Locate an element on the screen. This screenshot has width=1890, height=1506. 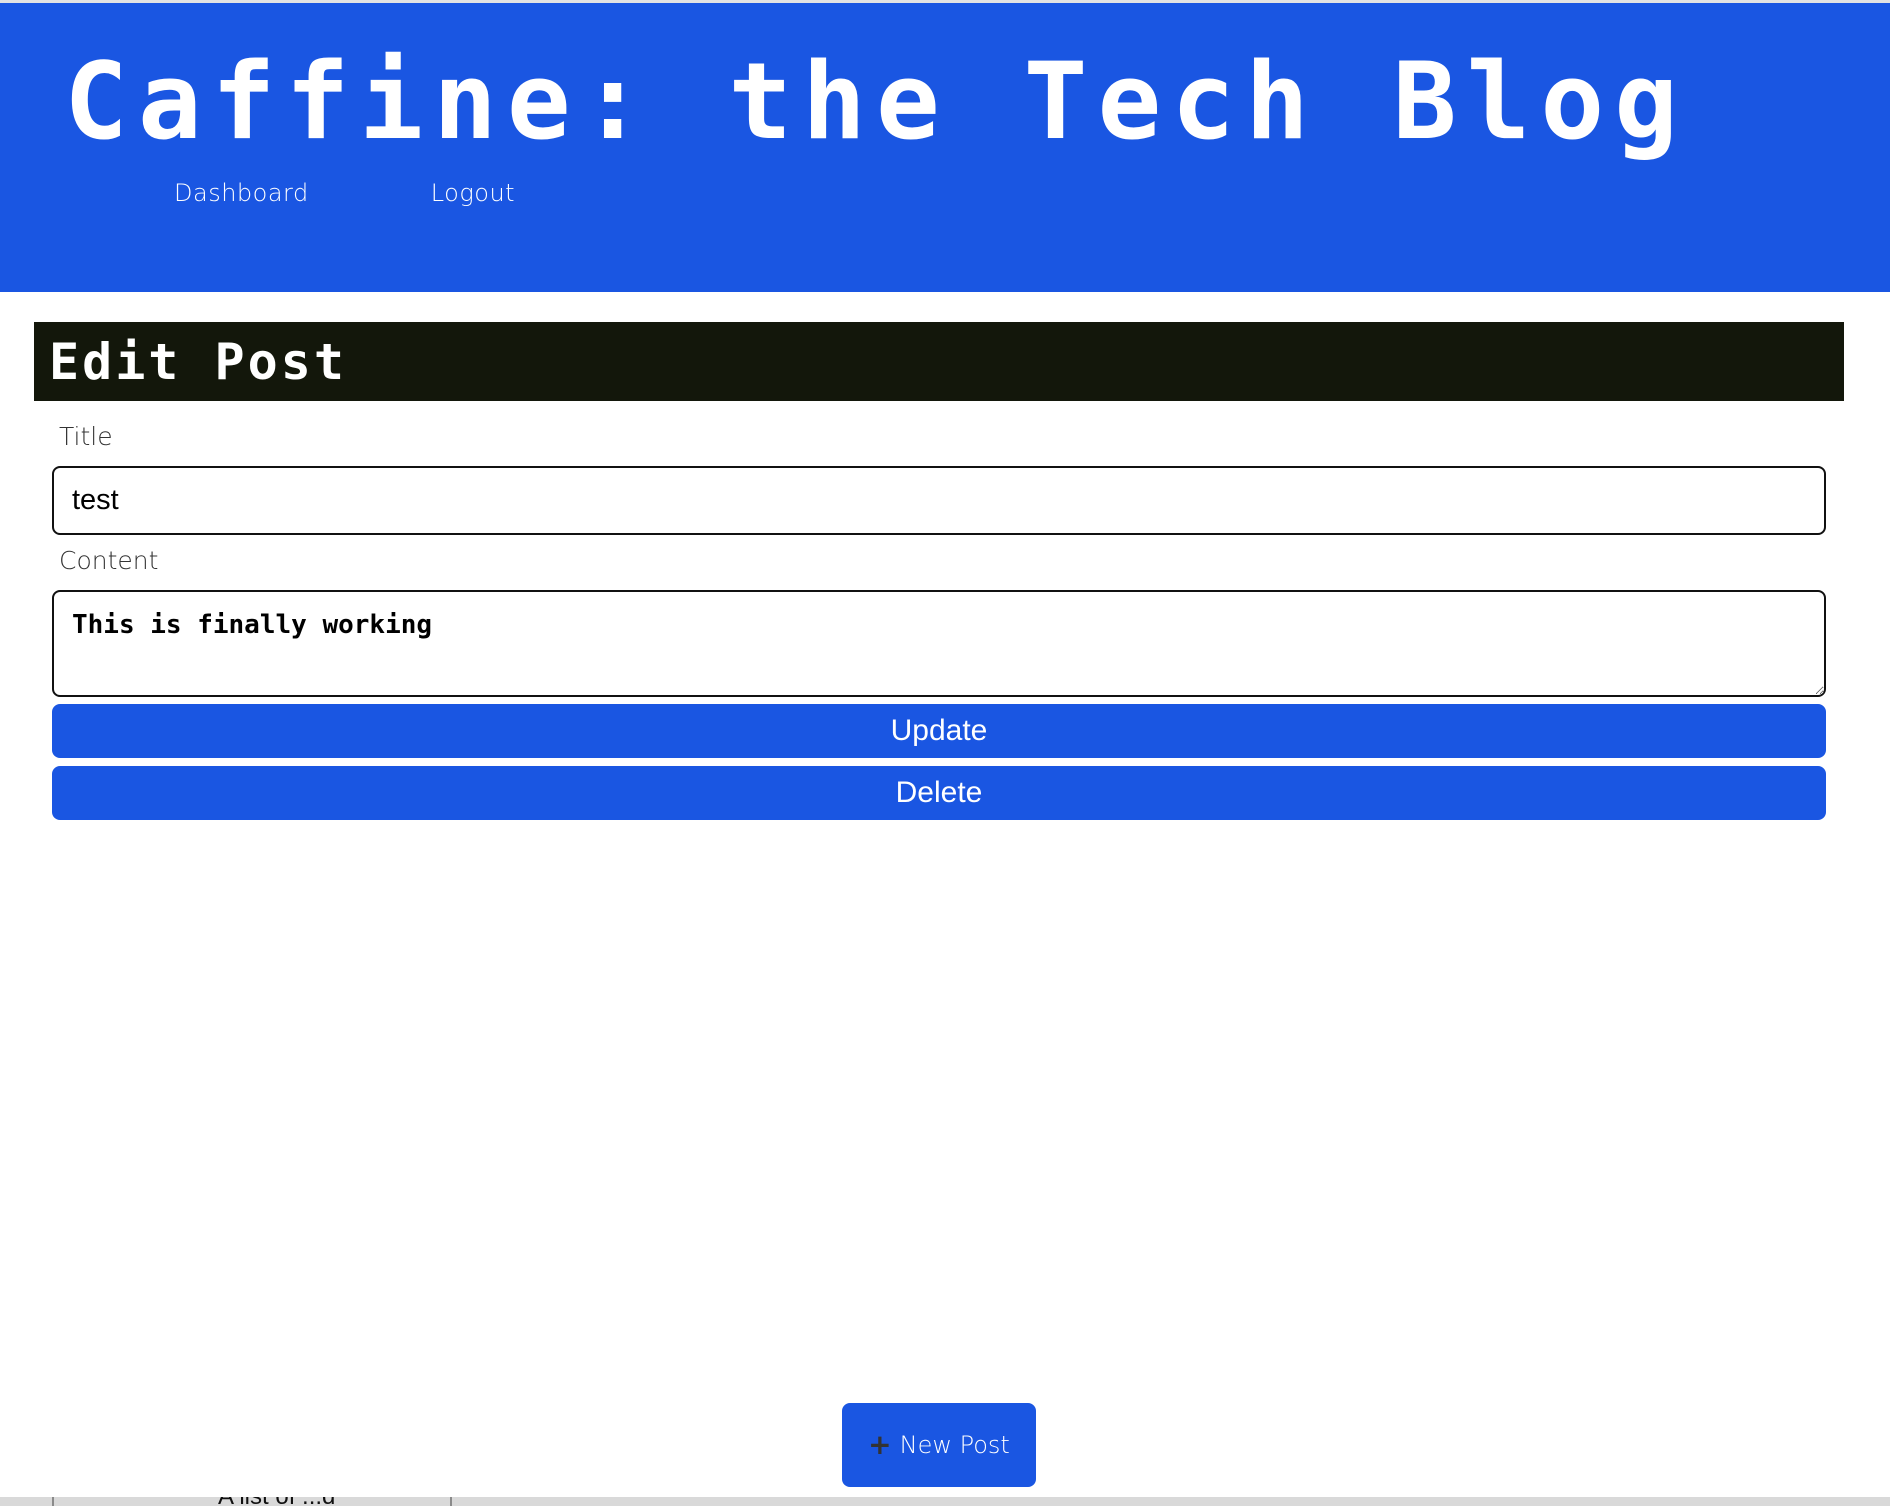
content-label: Content is located at coordinates (109, 560).